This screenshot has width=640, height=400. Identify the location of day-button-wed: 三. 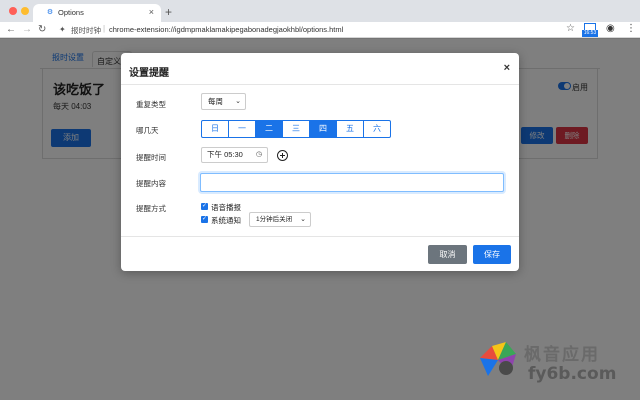
(296, 129).